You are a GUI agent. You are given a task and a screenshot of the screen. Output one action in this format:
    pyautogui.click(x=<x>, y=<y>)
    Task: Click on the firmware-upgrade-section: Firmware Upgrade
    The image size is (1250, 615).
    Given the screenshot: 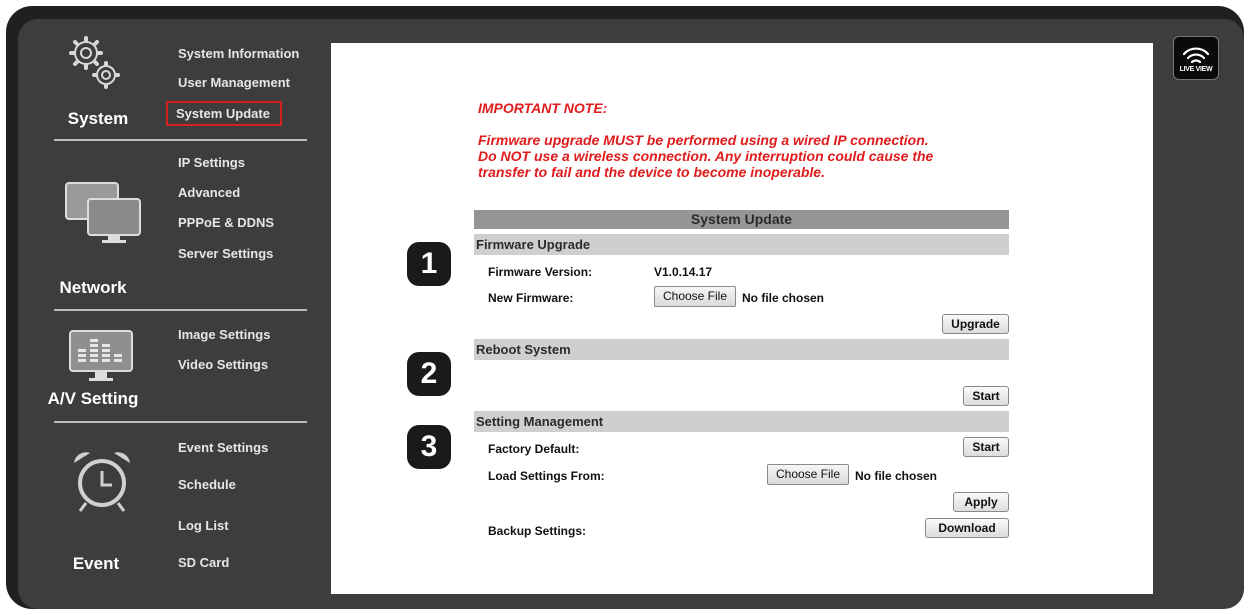 What is the action you would take?
    pyautogui.click(x=741, y=244)
    